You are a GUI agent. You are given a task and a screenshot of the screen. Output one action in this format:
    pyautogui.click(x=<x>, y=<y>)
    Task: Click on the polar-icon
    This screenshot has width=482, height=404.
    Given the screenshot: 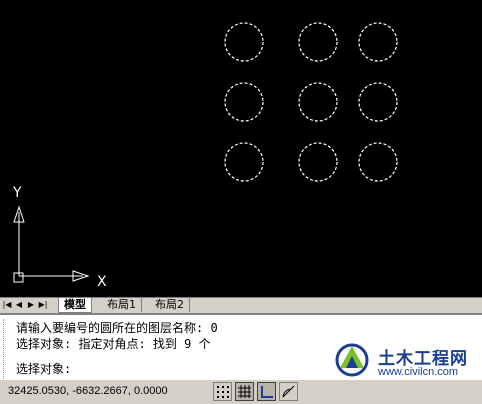 What is the action you would take?
    pyautogui.click(x=288, y=391)
    